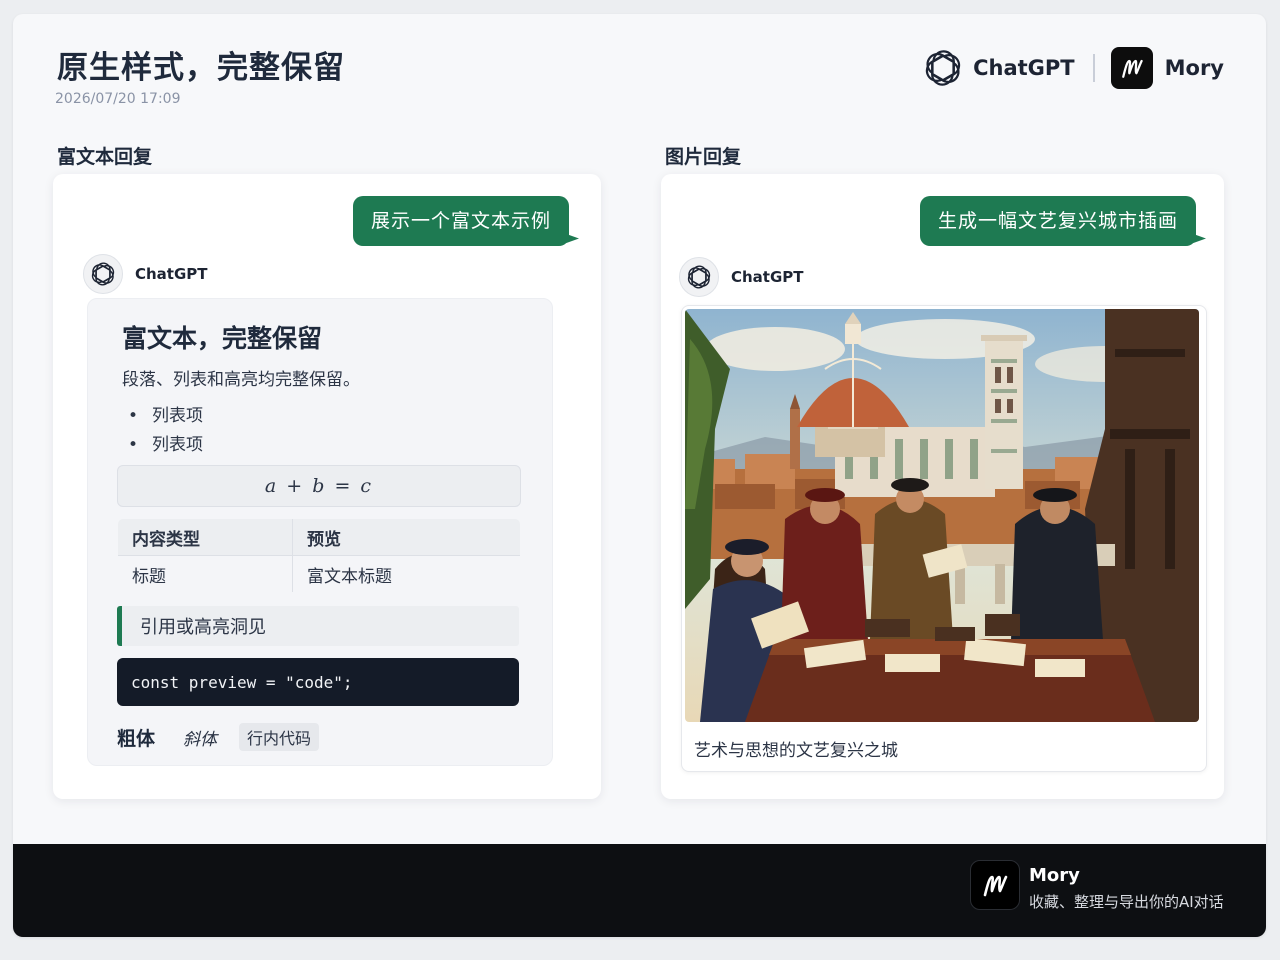 This screenshot has height=960, width=1280. Describe the element at coordinates (318, 626) in the screenshot. I see `blockquote: 引用或高亮洞见` at that location.